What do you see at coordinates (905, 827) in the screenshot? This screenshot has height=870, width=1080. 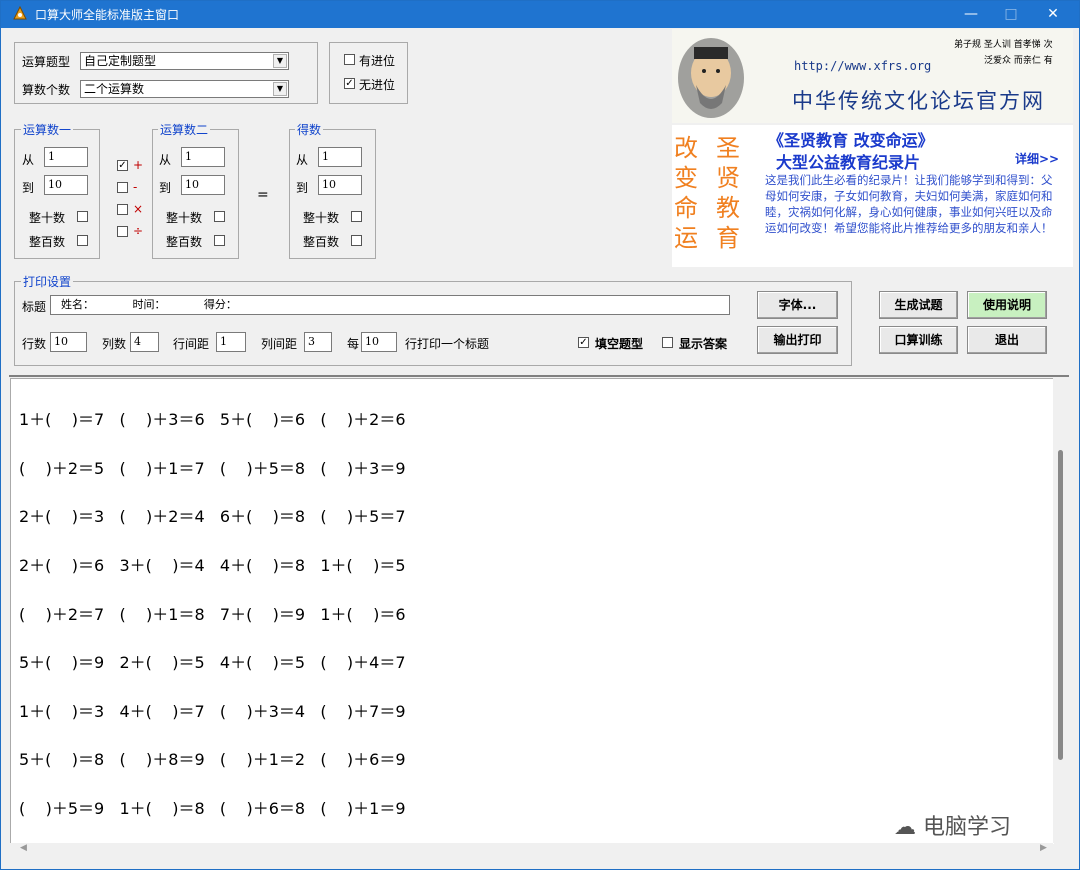 I see `wechat-icon: ☁` at bounding box center [905, 827].